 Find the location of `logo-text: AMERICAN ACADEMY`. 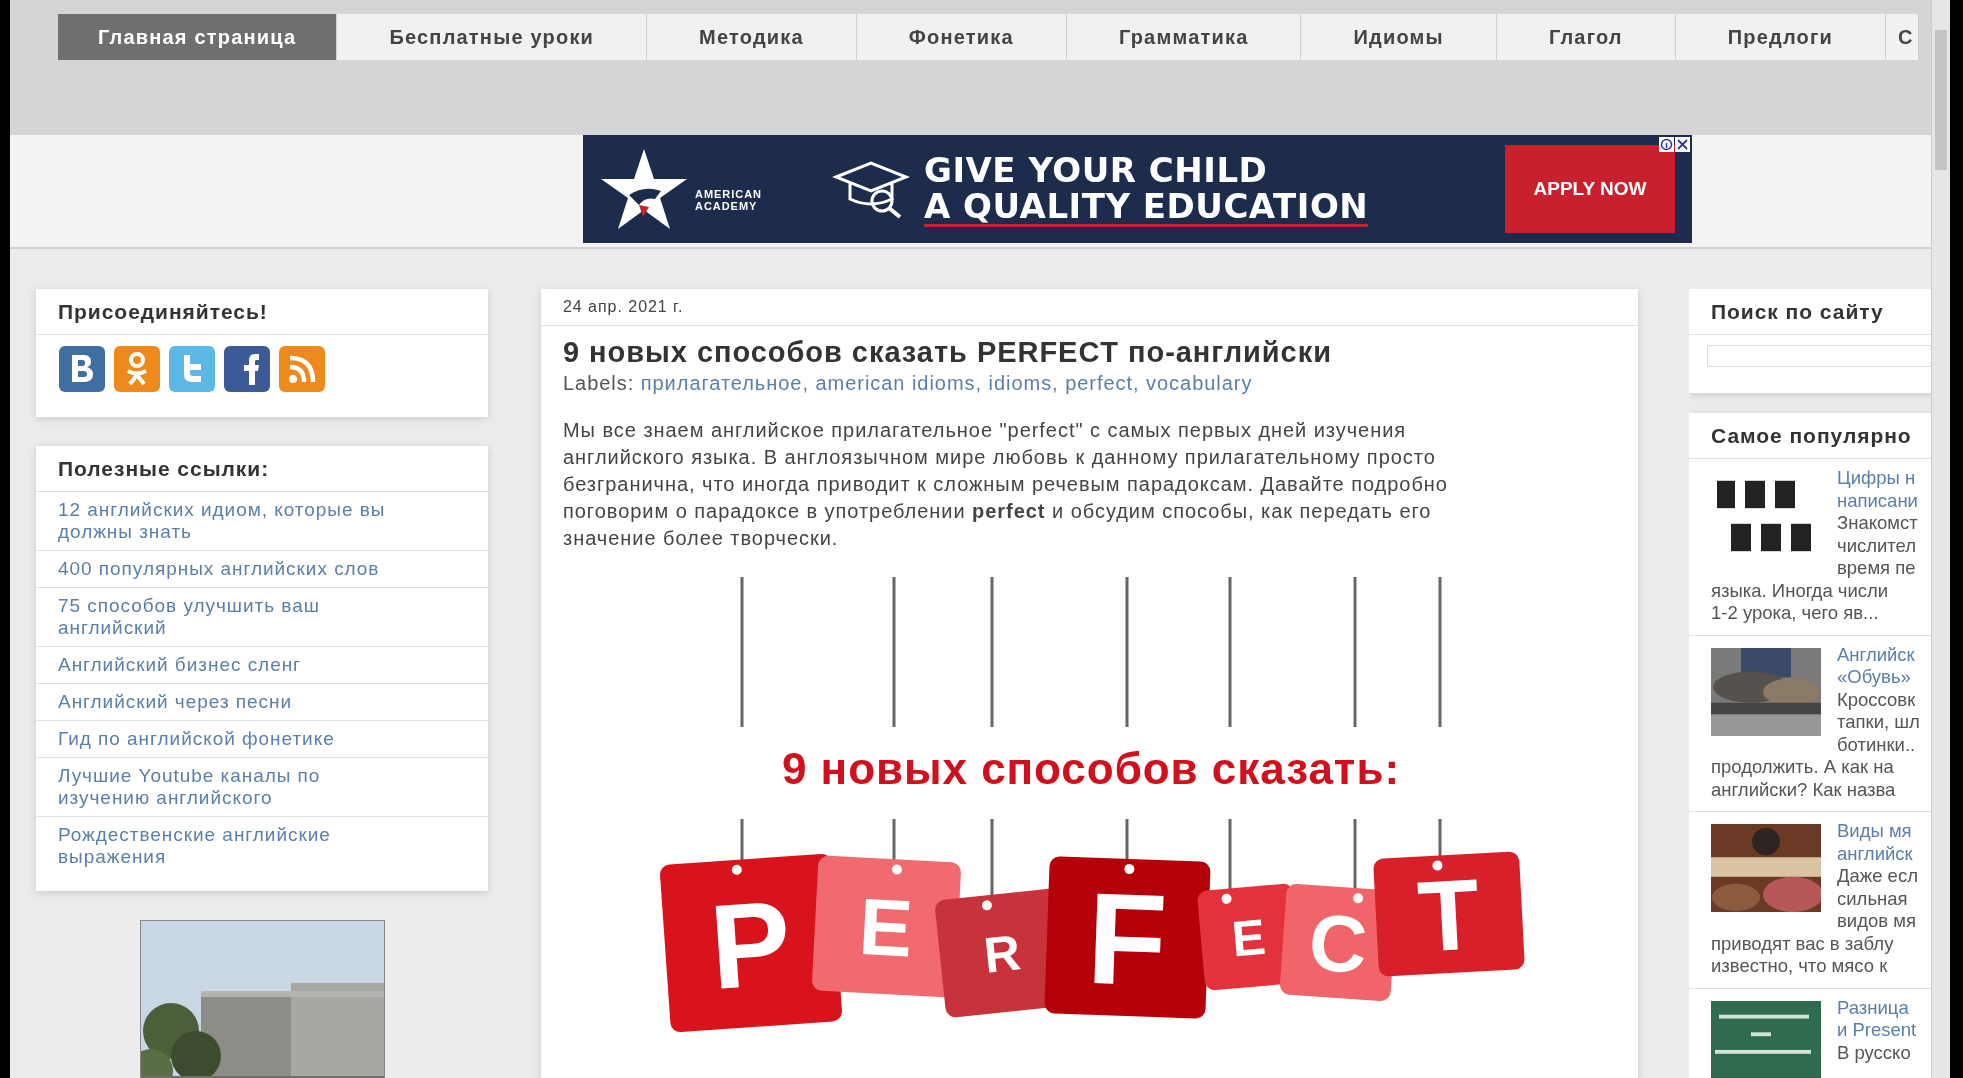

logo-text: AMERICAN ACADEMY is located at coordinates (728, 200).